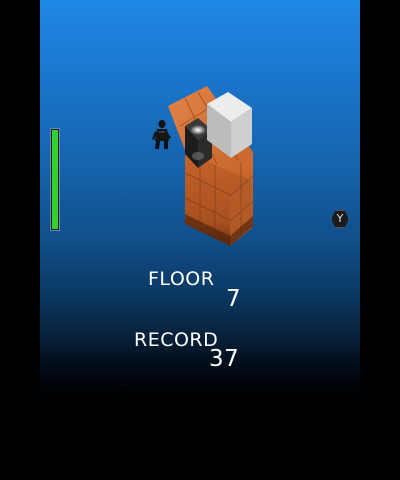 This screenshot has width=400, height=480. Describe the element at coordinates (234, 299) in the screenshot. I see `floor-value: 7` at that location.